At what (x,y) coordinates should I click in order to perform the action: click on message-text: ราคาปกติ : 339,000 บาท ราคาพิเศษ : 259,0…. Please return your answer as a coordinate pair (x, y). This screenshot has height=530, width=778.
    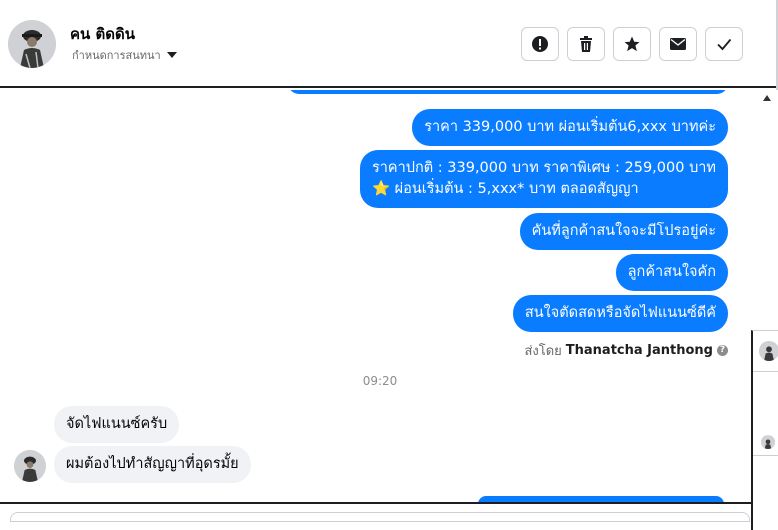
    Looking at the image, I should click on (544, 168).